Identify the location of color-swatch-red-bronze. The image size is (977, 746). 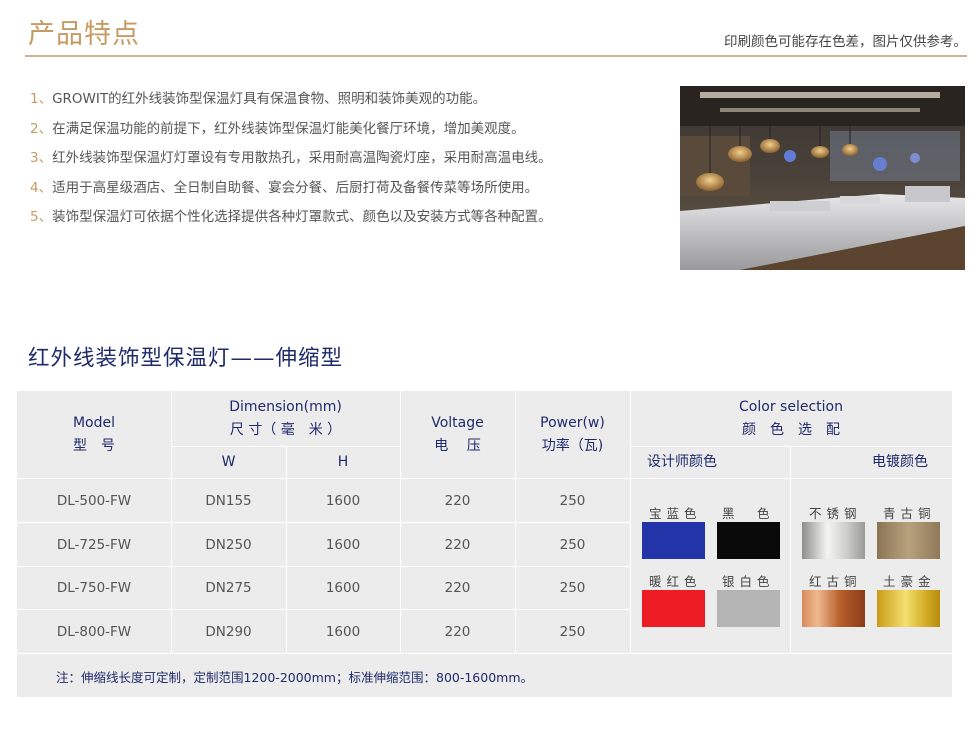
(833, 608).